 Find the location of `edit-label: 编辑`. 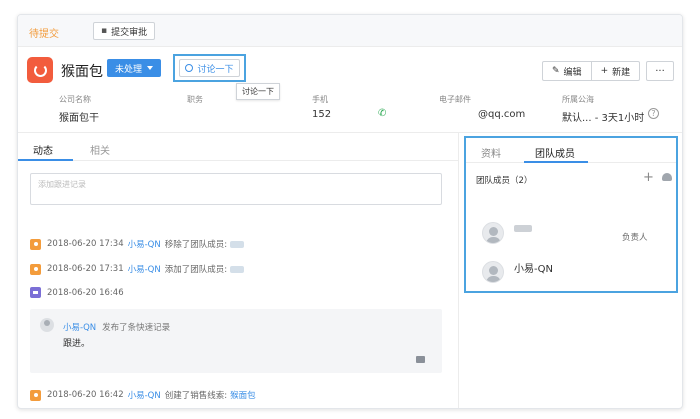

edit-label: 编辑 is located at coordinates (572, 72).